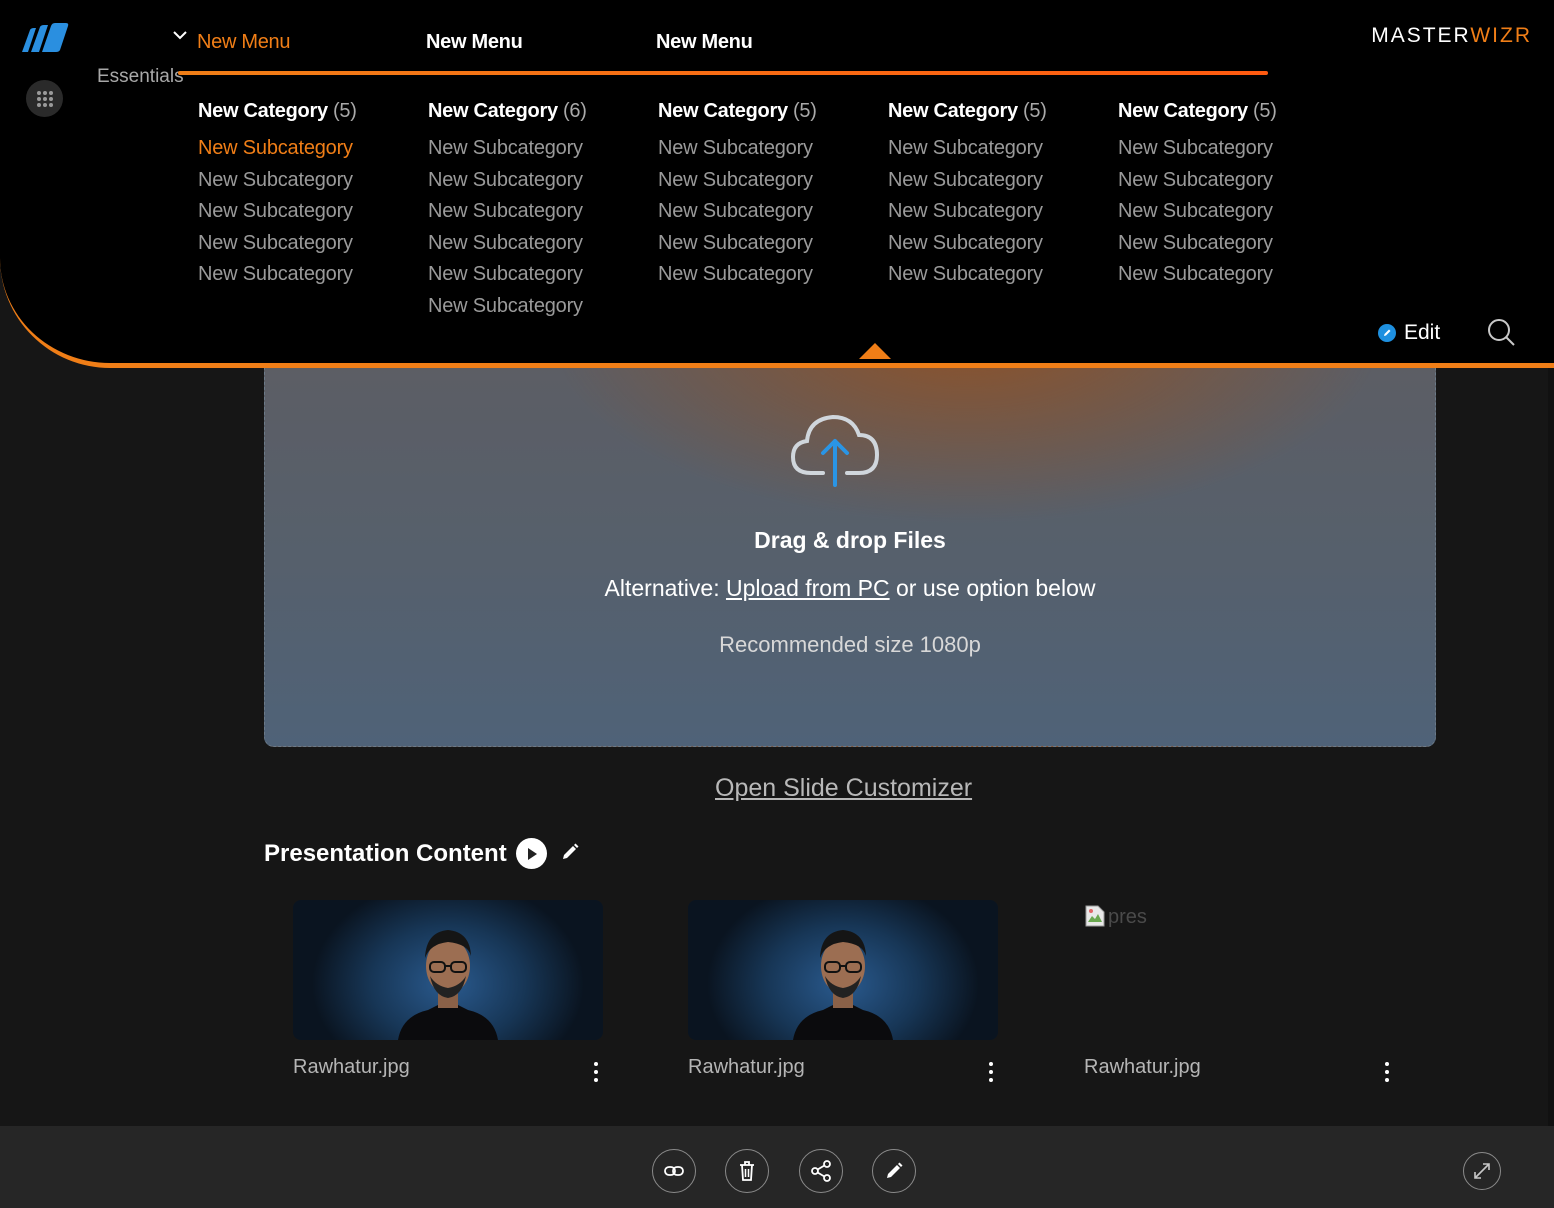 Image resolution: width=1554 pixels, height=1208 pixels. I want to click on alternative-prefix: Alternative:, so click(665, 588).